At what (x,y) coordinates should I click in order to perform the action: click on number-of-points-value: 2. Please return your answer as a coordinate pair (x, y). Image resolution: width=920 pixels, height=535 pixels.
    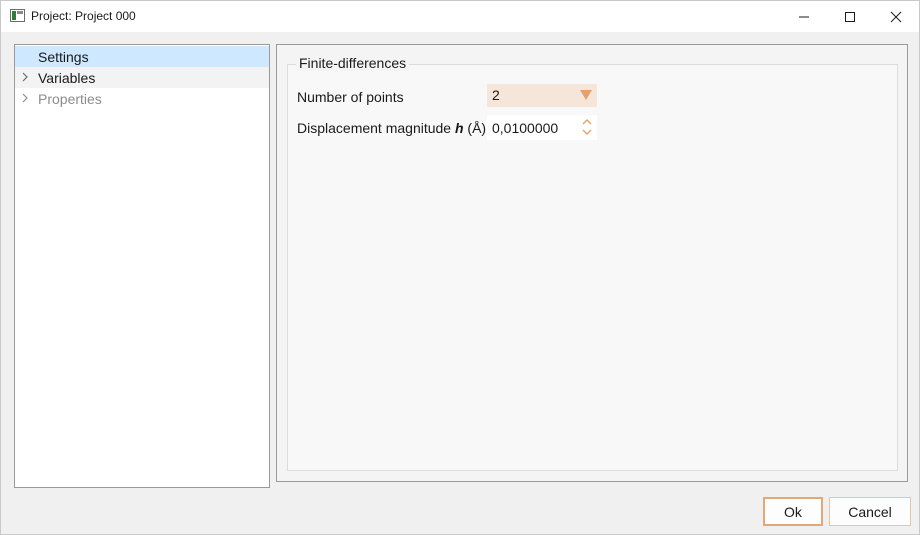
    Looking at the image, I should click on (496, 95).